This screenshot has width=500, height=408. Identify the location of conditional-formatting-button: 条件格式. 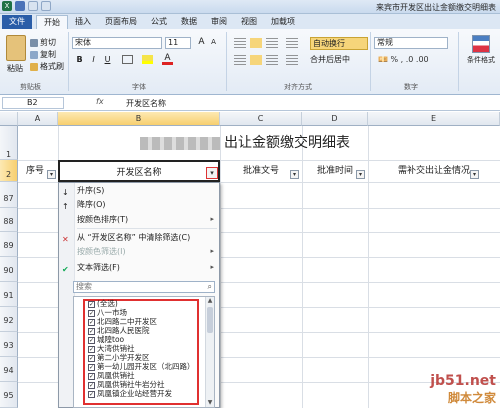
(481, 50).